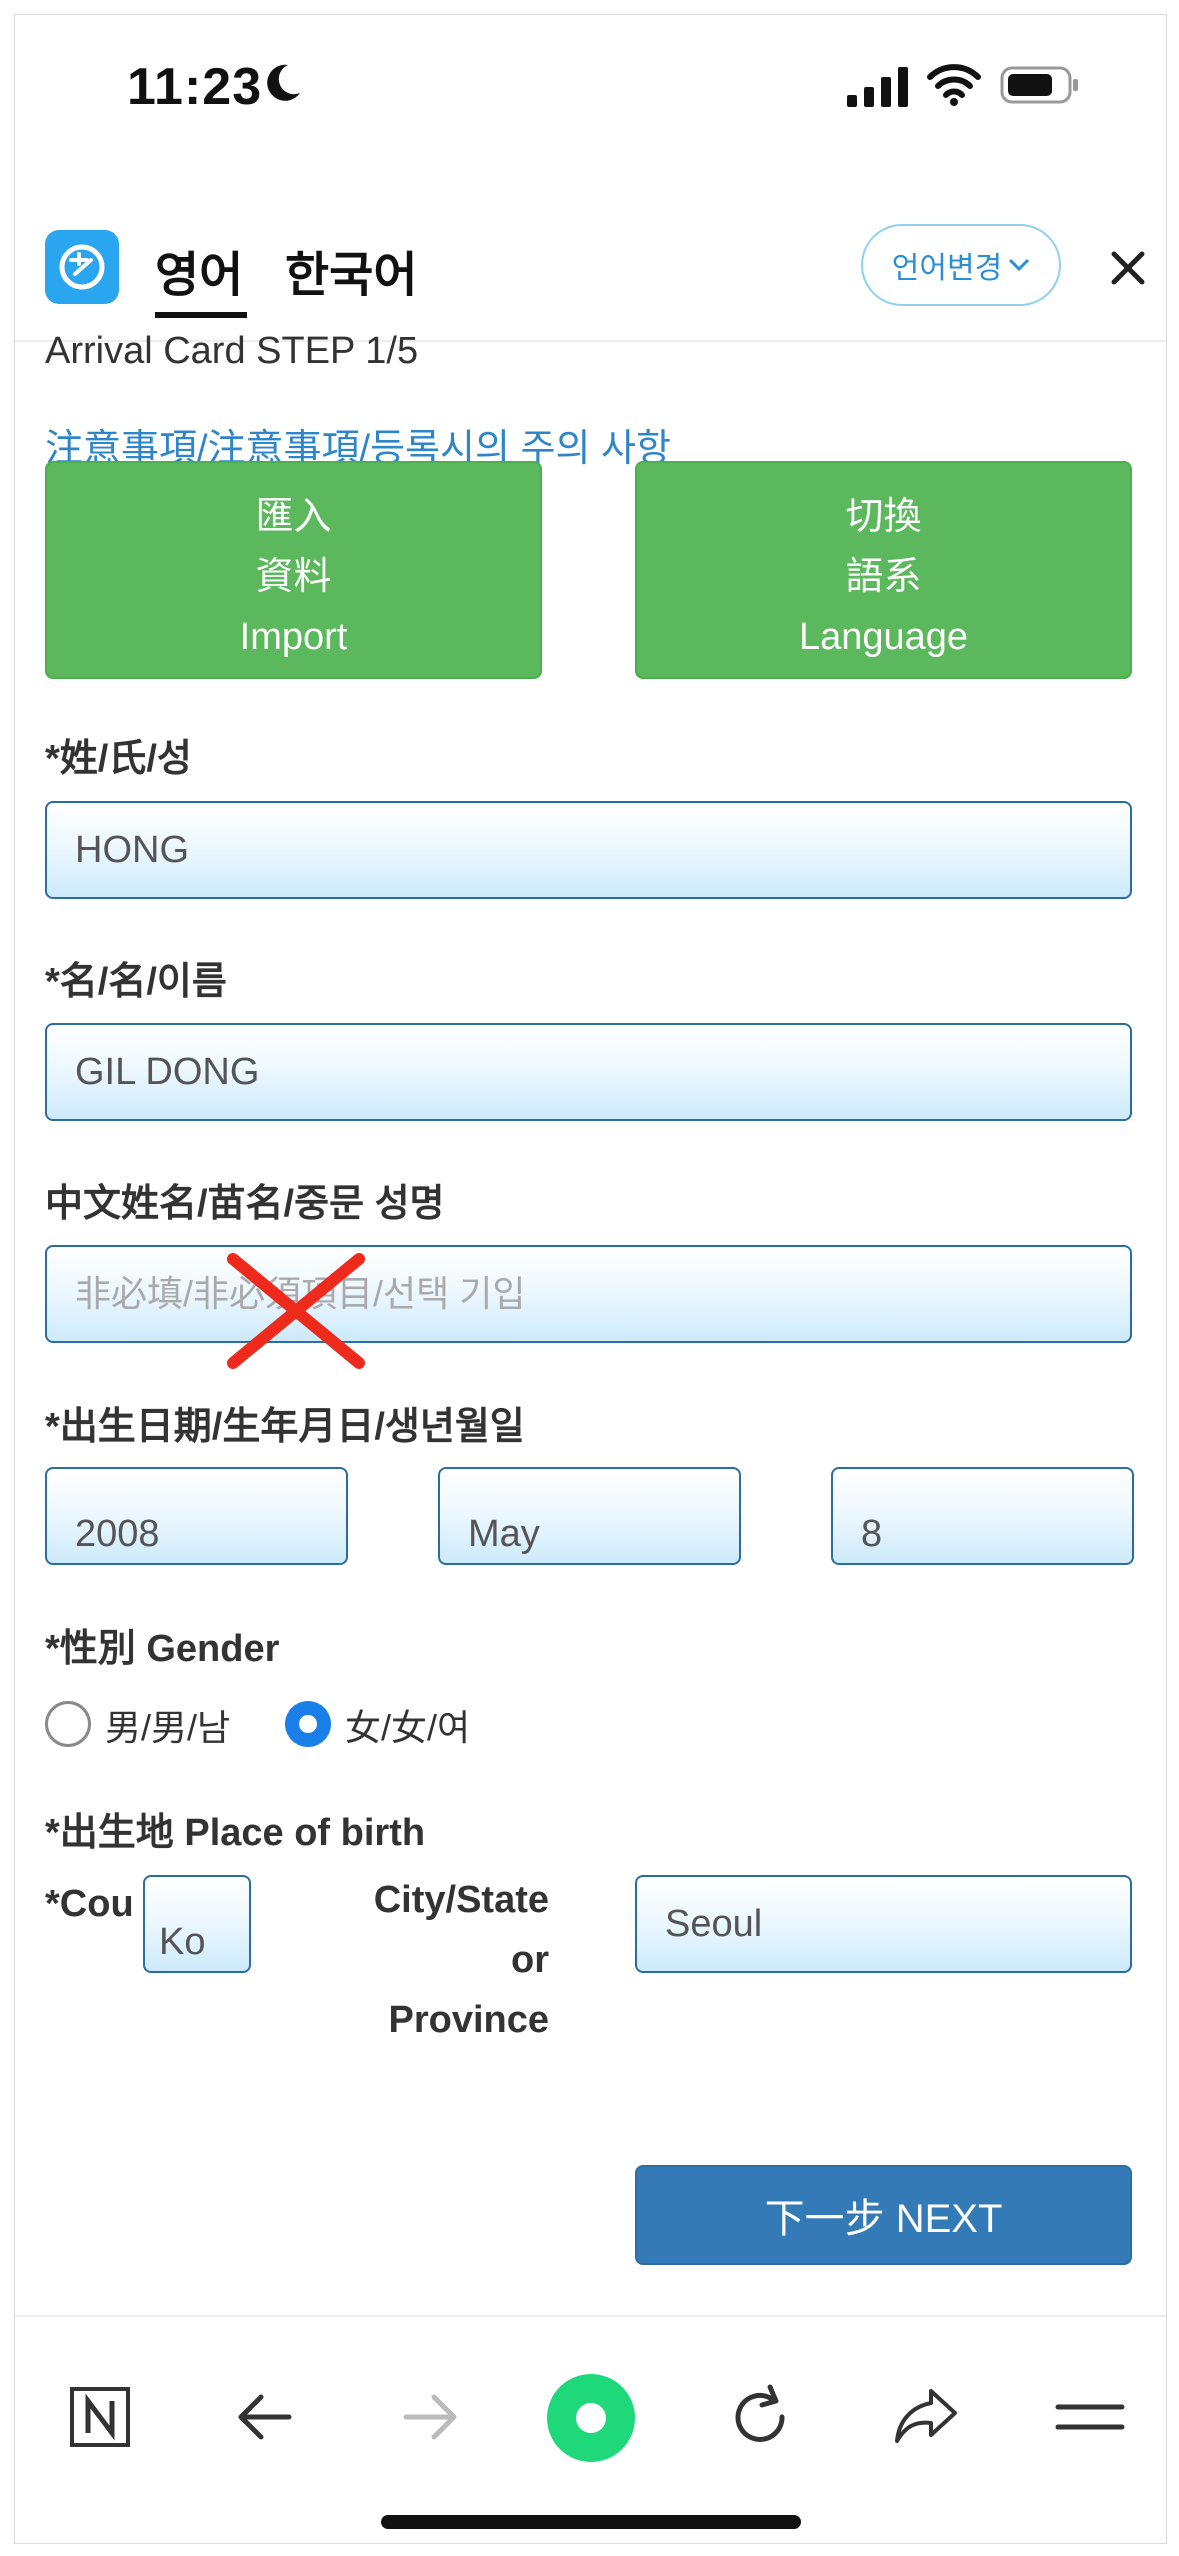 The height and width of the screenshot is (2556, 1179). Describe the element at coordinates (1039, 85) in the screenshot. I see `battery-icon` at that location.